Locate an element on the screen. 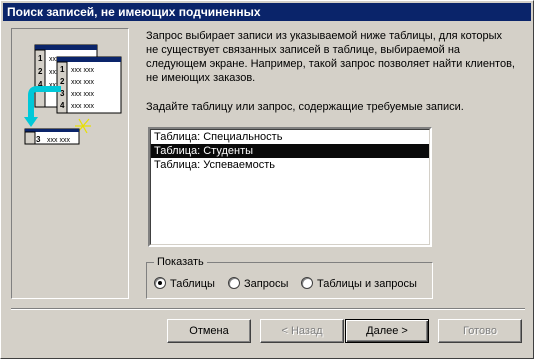 Image resolution: width=534 pixels, height=359 pixels. radio-tables: Таблицы is located at coordinates (184, 284).